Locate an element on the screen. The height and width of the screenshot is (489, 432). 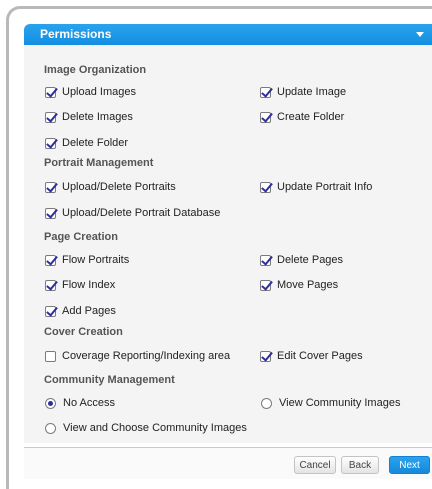
upload-delete-portraits-label: Upload/Delete Portraits is located at coordinates (119, 187).